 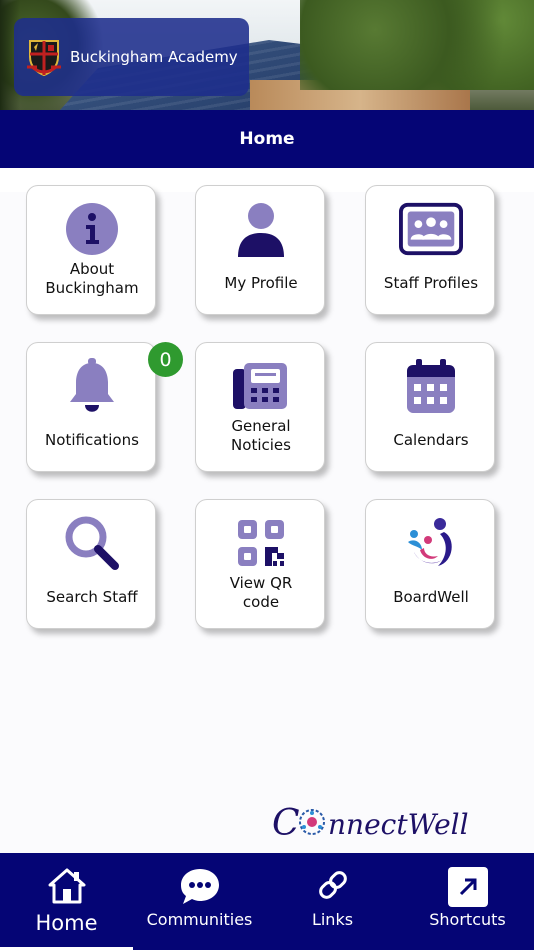 I want to click on tile-my-profile: My Profile, so click(x=260, y=250).